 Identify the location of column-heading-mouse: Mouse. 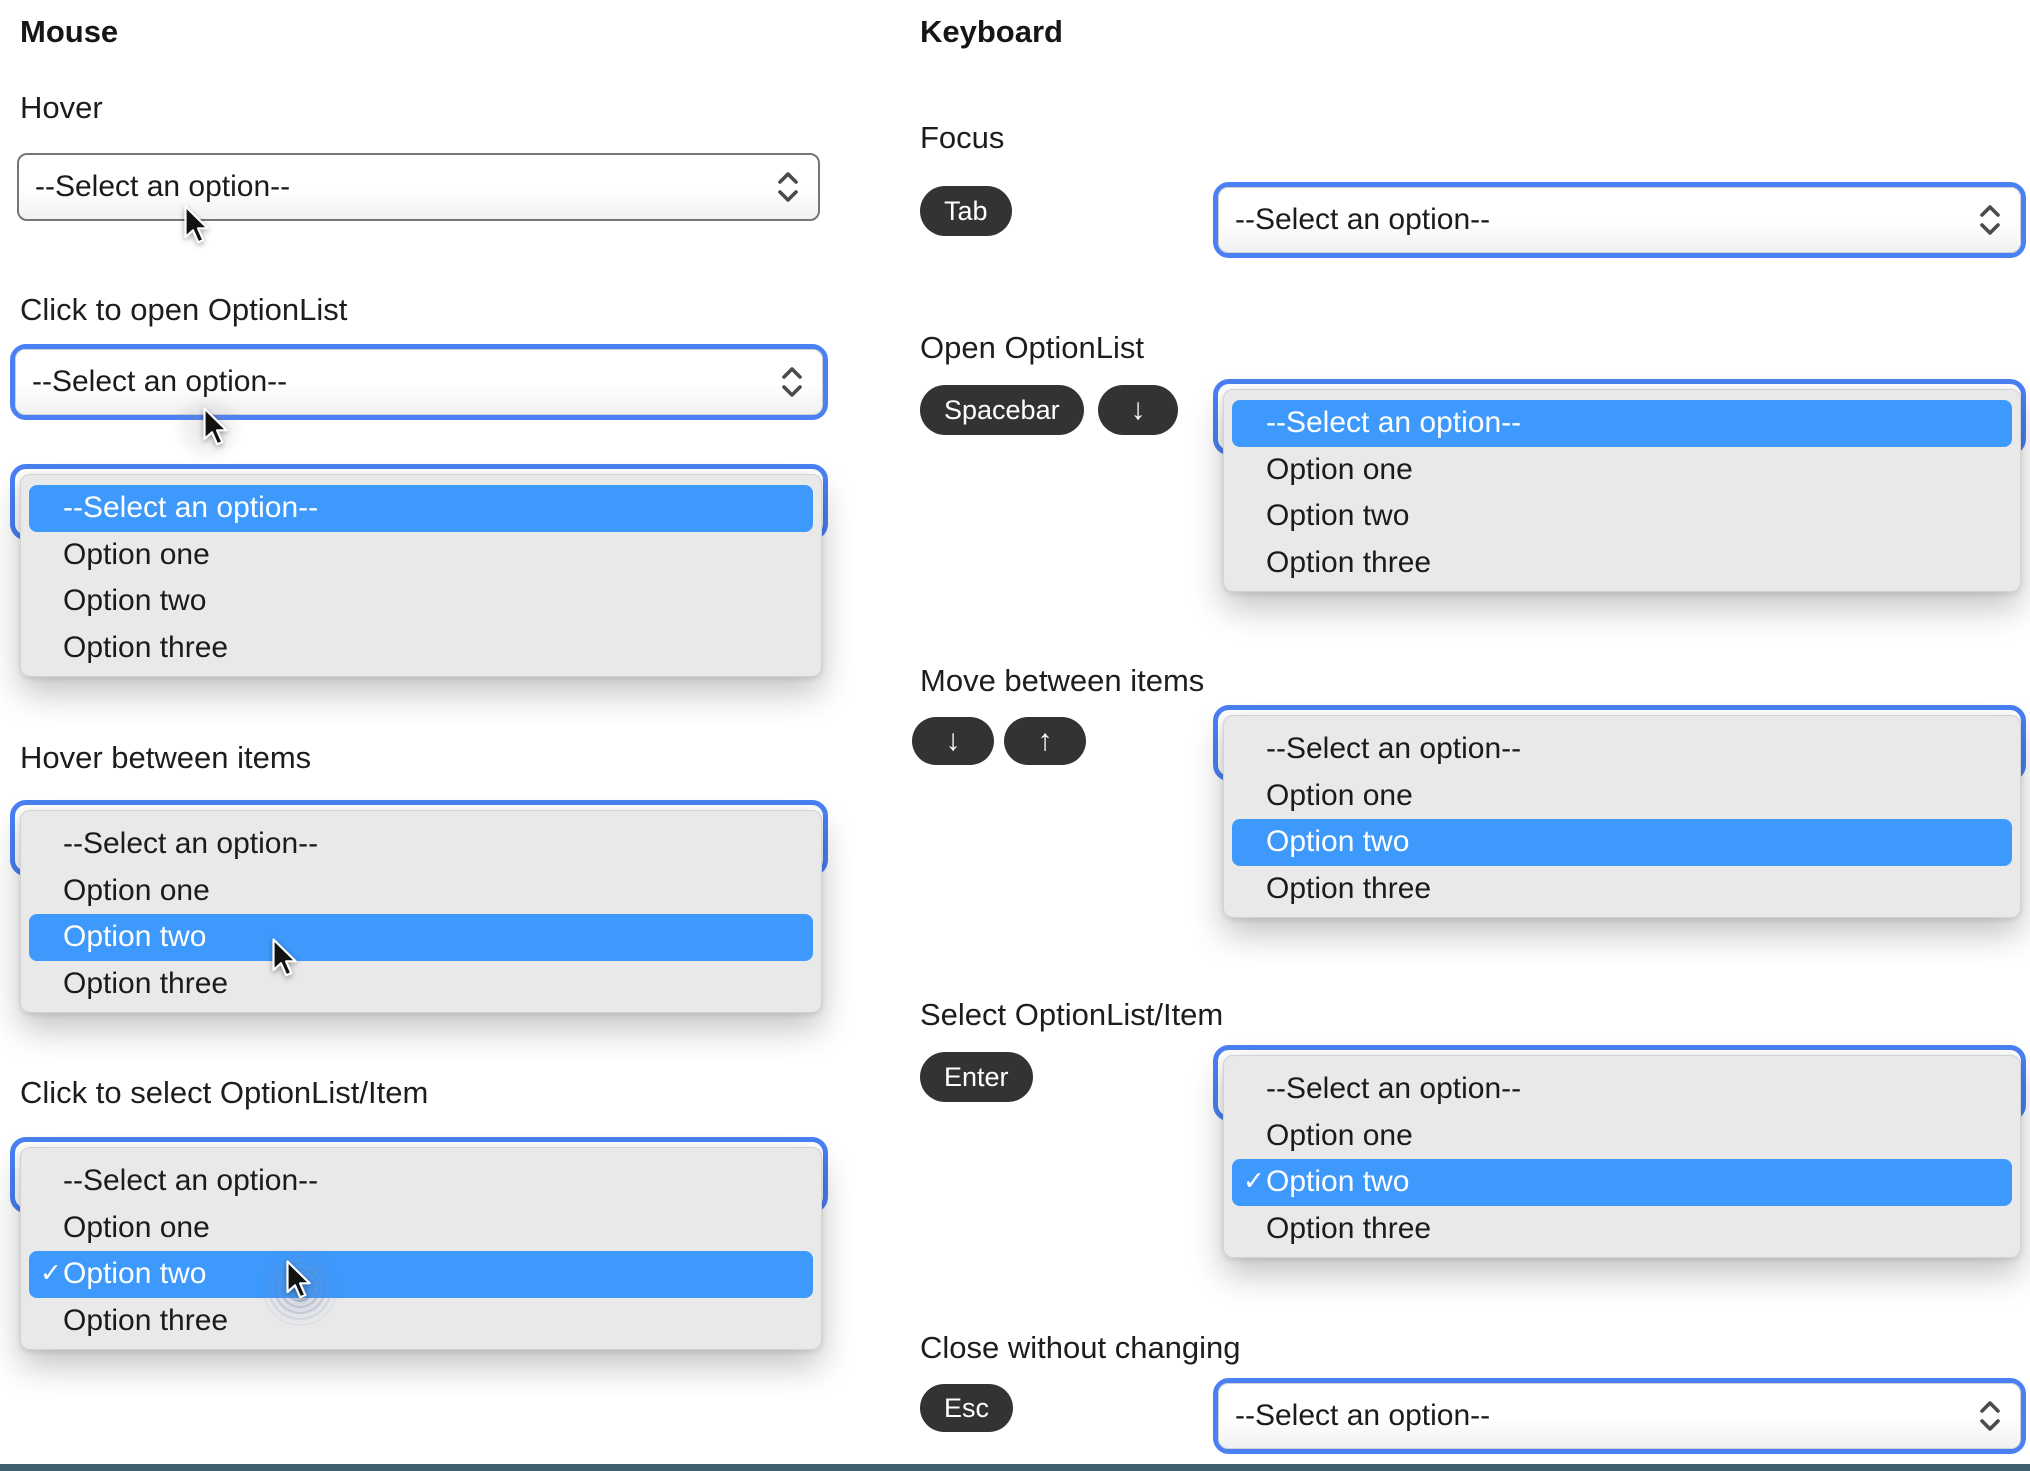
(69, 31).